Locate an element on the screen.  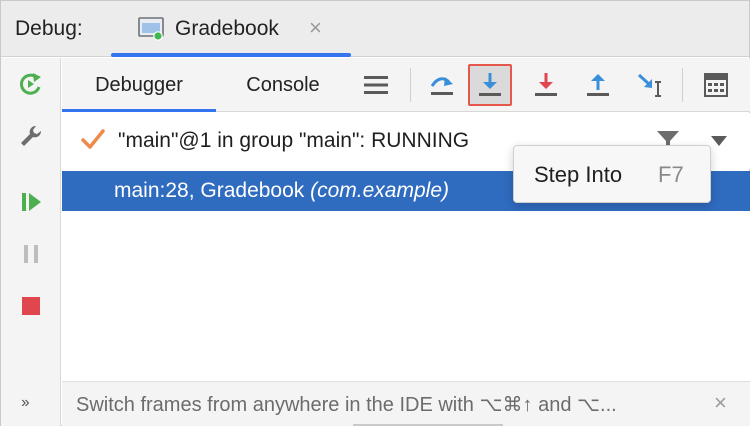
checkmark-icon is located at coordinates (93, 139).